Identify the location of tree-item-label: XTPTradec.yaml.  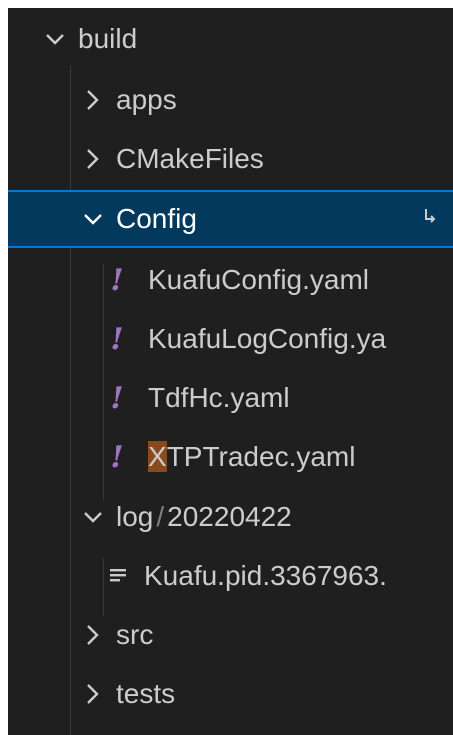
(251, 457).